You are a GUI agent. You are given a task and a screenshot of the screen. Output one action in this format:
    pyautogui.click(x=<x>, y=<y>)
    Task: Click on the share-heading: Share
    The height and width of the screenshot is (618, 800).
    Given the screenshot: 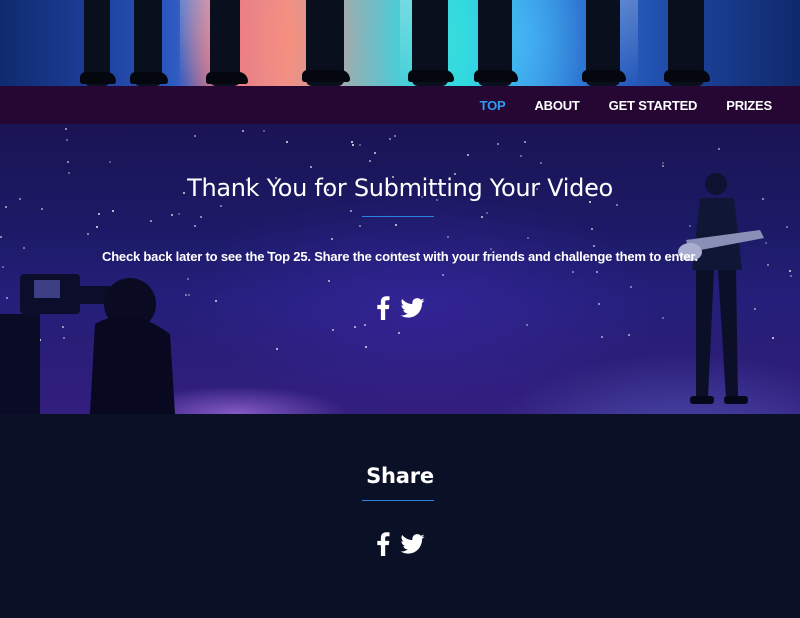 What is the action you would take?
    pyautogui.click(x=400, y=476)
    